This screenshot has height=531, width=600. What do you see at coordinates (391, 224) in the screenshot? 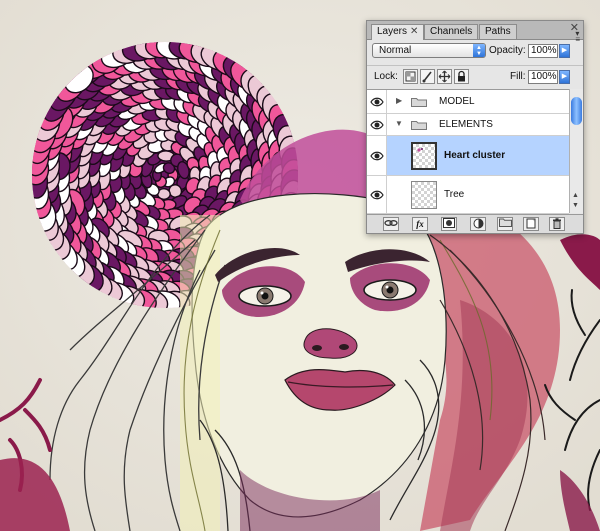
I see `link-layers-icon` at bounding box center [391, 224].